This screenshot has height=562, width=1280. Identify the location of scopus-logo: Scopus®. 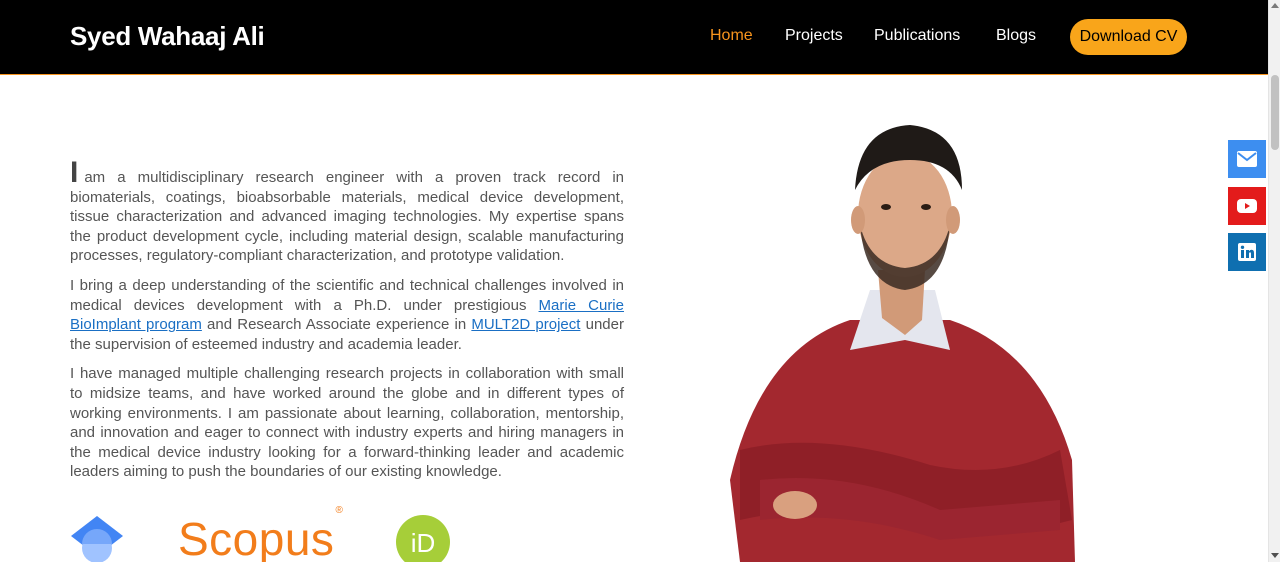
(260, 533).